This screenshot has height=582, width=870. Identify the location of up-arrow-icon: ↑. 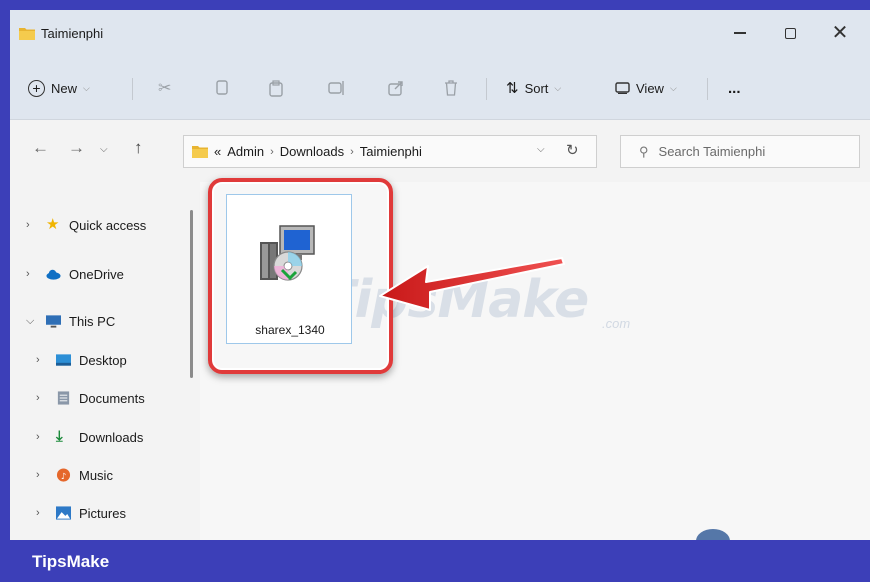
(138, 148).